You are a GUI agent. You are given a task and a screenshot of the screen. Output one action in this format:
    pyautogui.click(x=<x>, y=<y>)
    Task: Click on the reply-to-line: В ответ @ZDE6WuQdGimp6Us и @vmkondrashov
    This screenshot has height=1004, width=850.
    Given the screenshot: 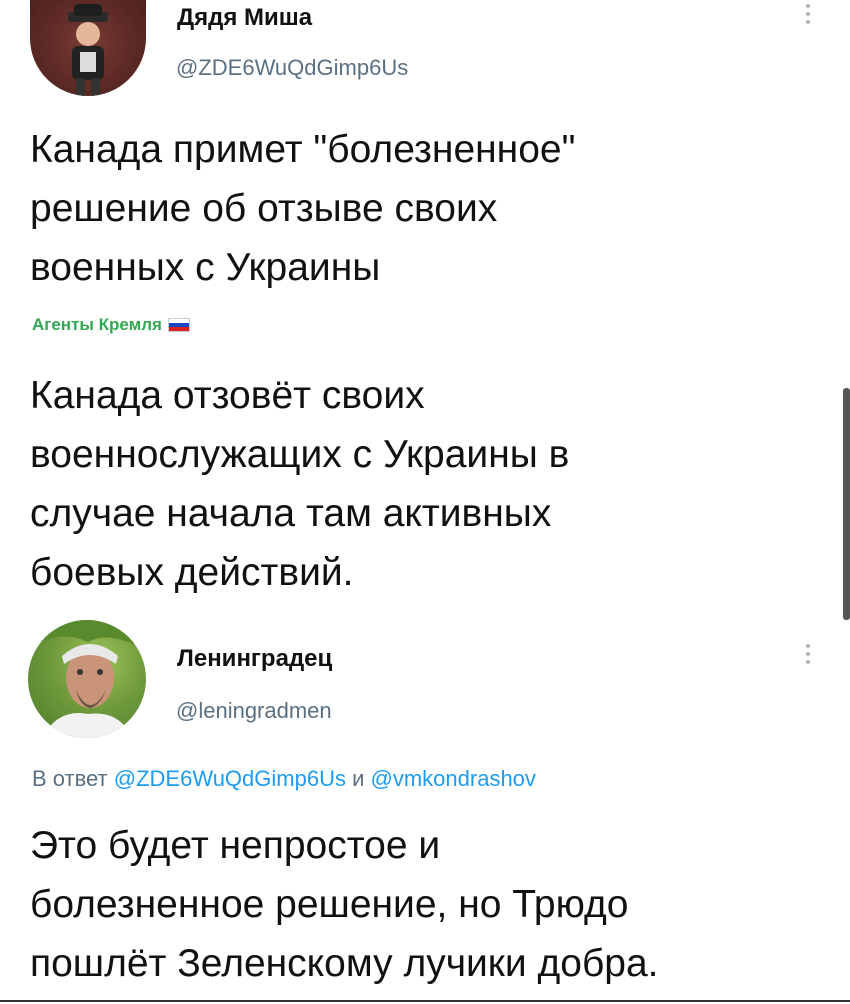 What is the action you would take?
    pyautogui.click(x=284, y=779)
    